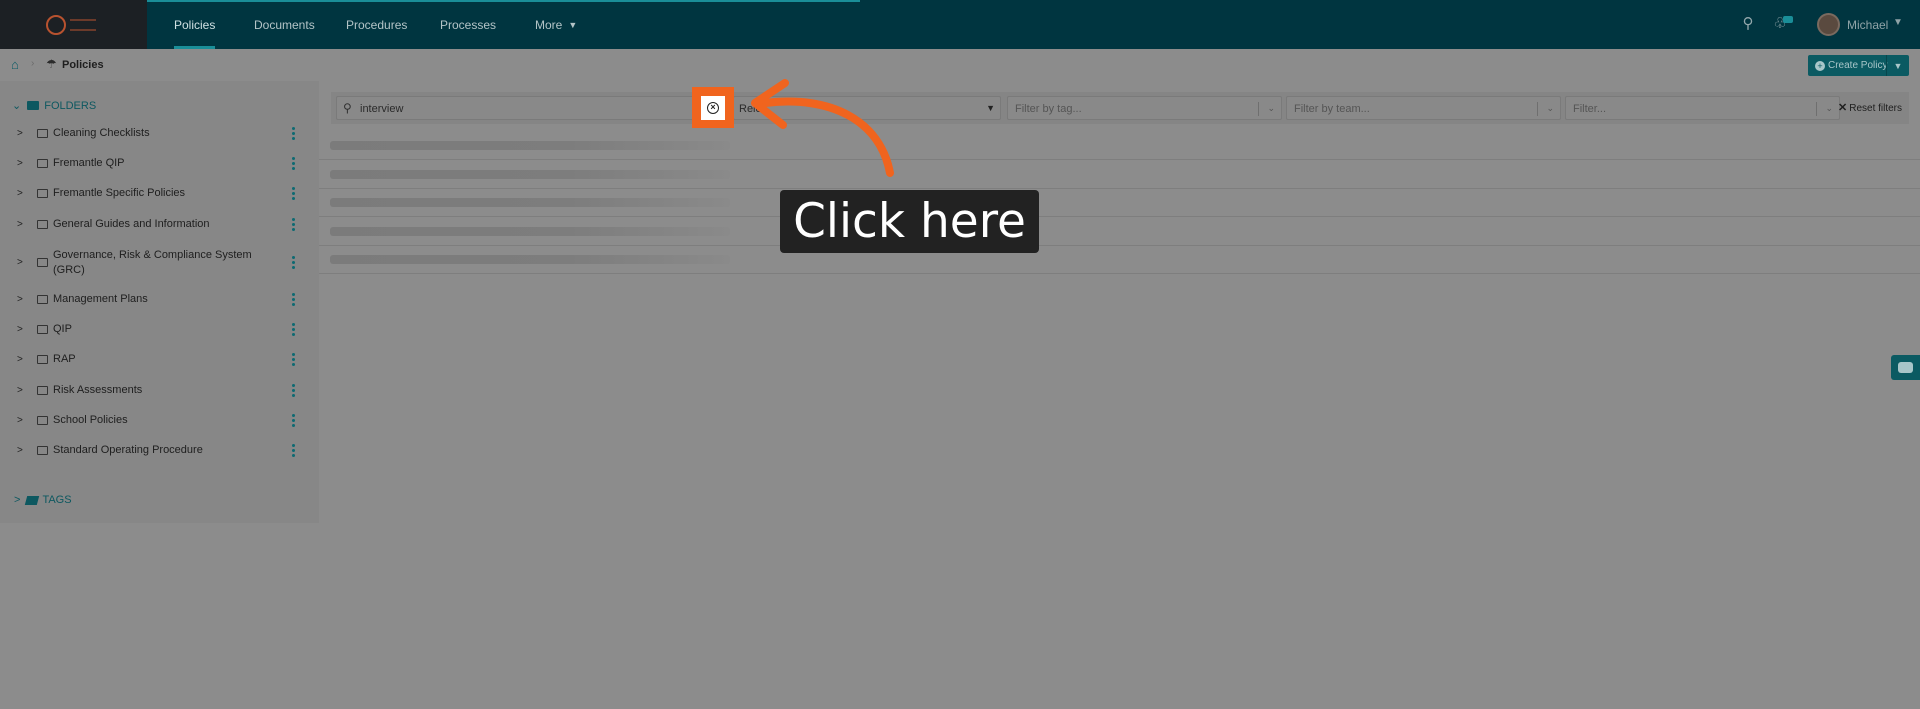 This screenshot has height=709, width=1920. I want to click on folder-label: RAP, so click(64, 359).